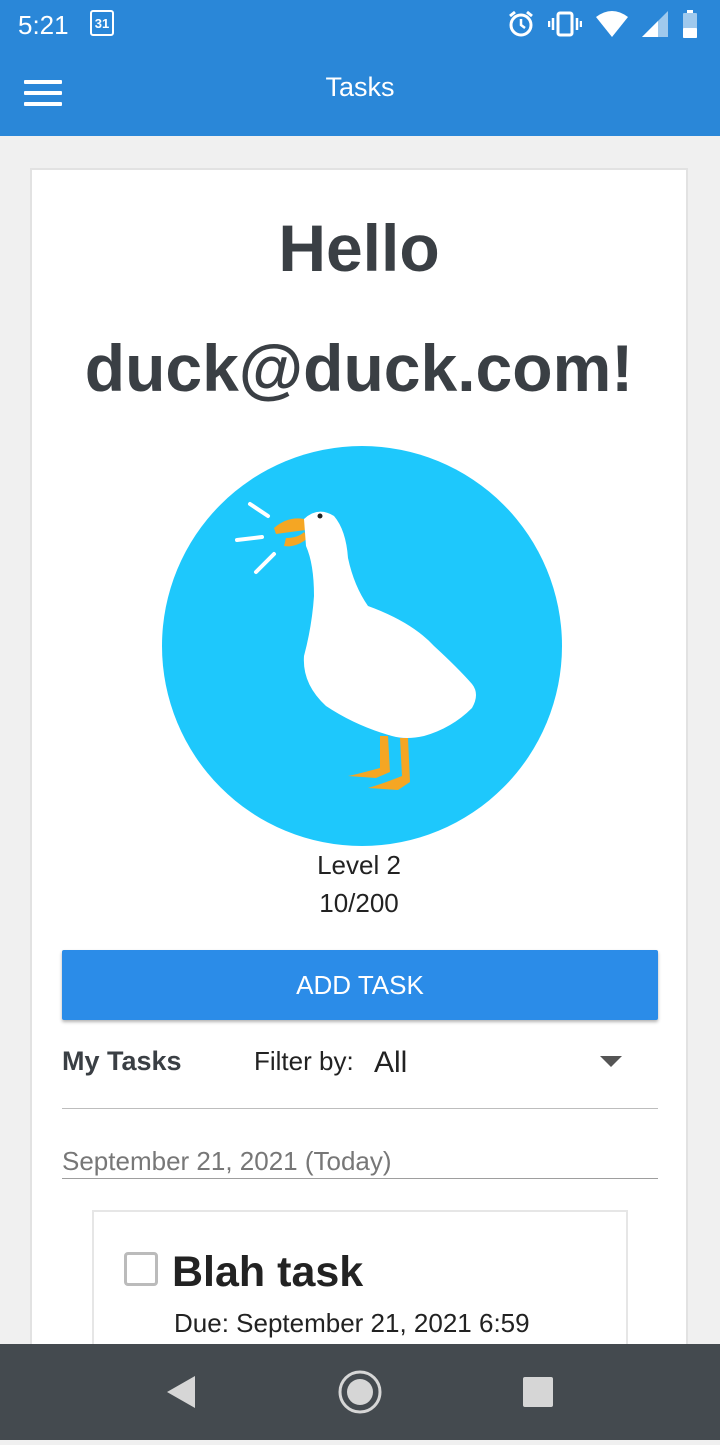  What do you see at coordinates (611, 1061) in the screenshot?
I see `chevron-down-icon` at bounding box center [611, 1061].